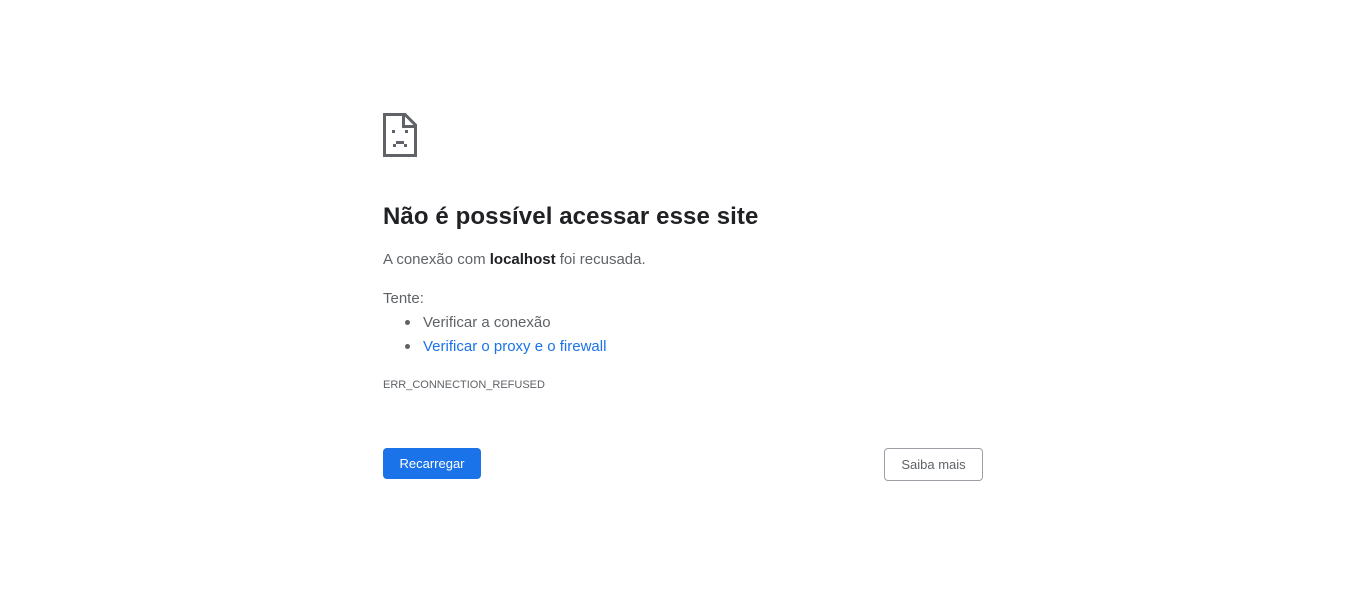 The image size is (1366, 598). Describe the element at coordinates (933, 464) in the screenshot. I see `learn-more-button: Saiba mais` at that location.